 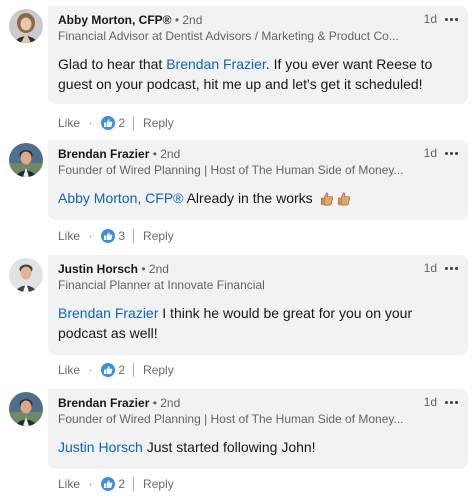 I want to click on mention-link: Justin Horsch, so click(x=100, y=447).